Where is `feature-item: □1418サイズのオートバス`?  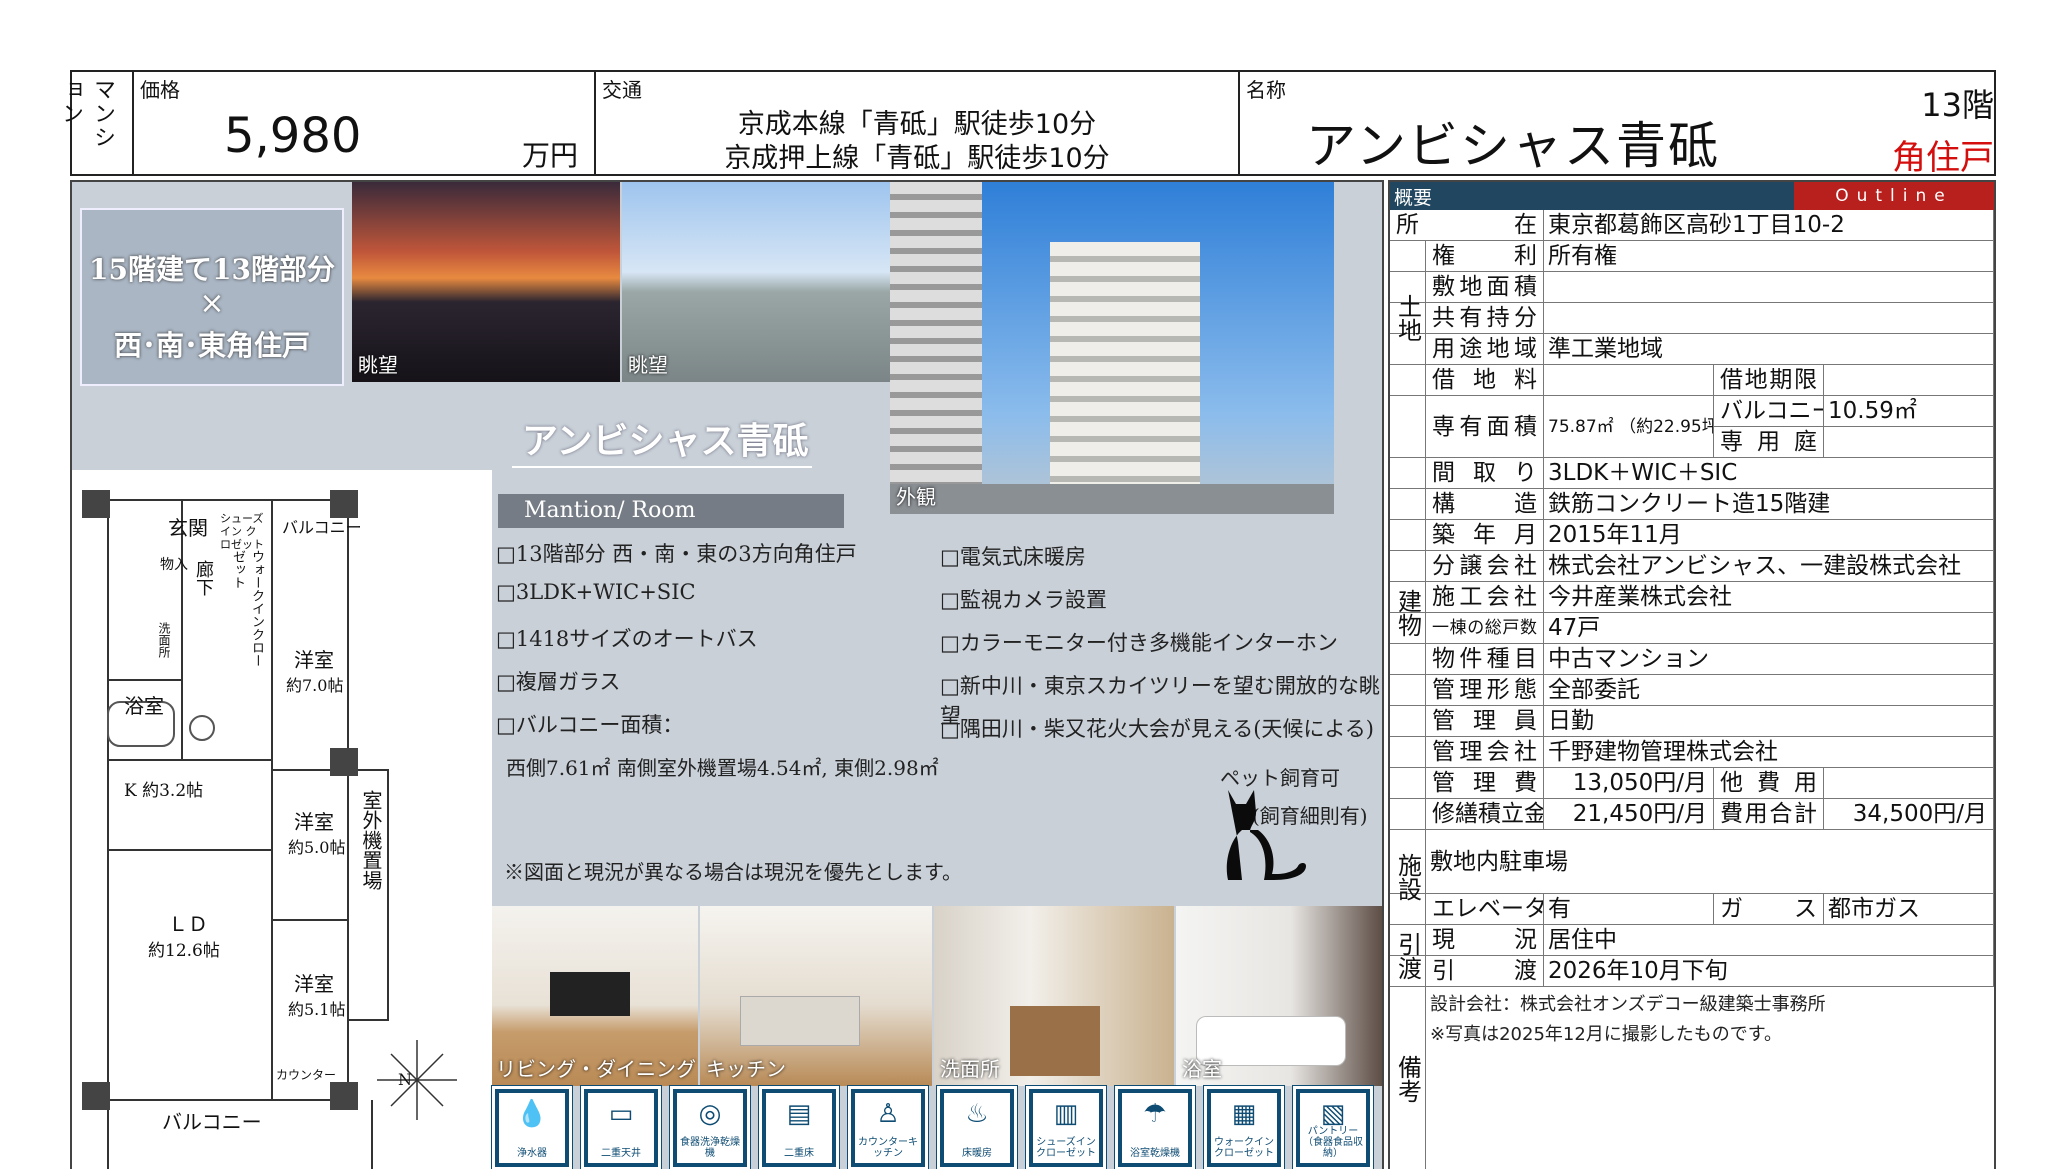 feature-item: □1418サイズのオートバス is located at coordinates (627, 639).